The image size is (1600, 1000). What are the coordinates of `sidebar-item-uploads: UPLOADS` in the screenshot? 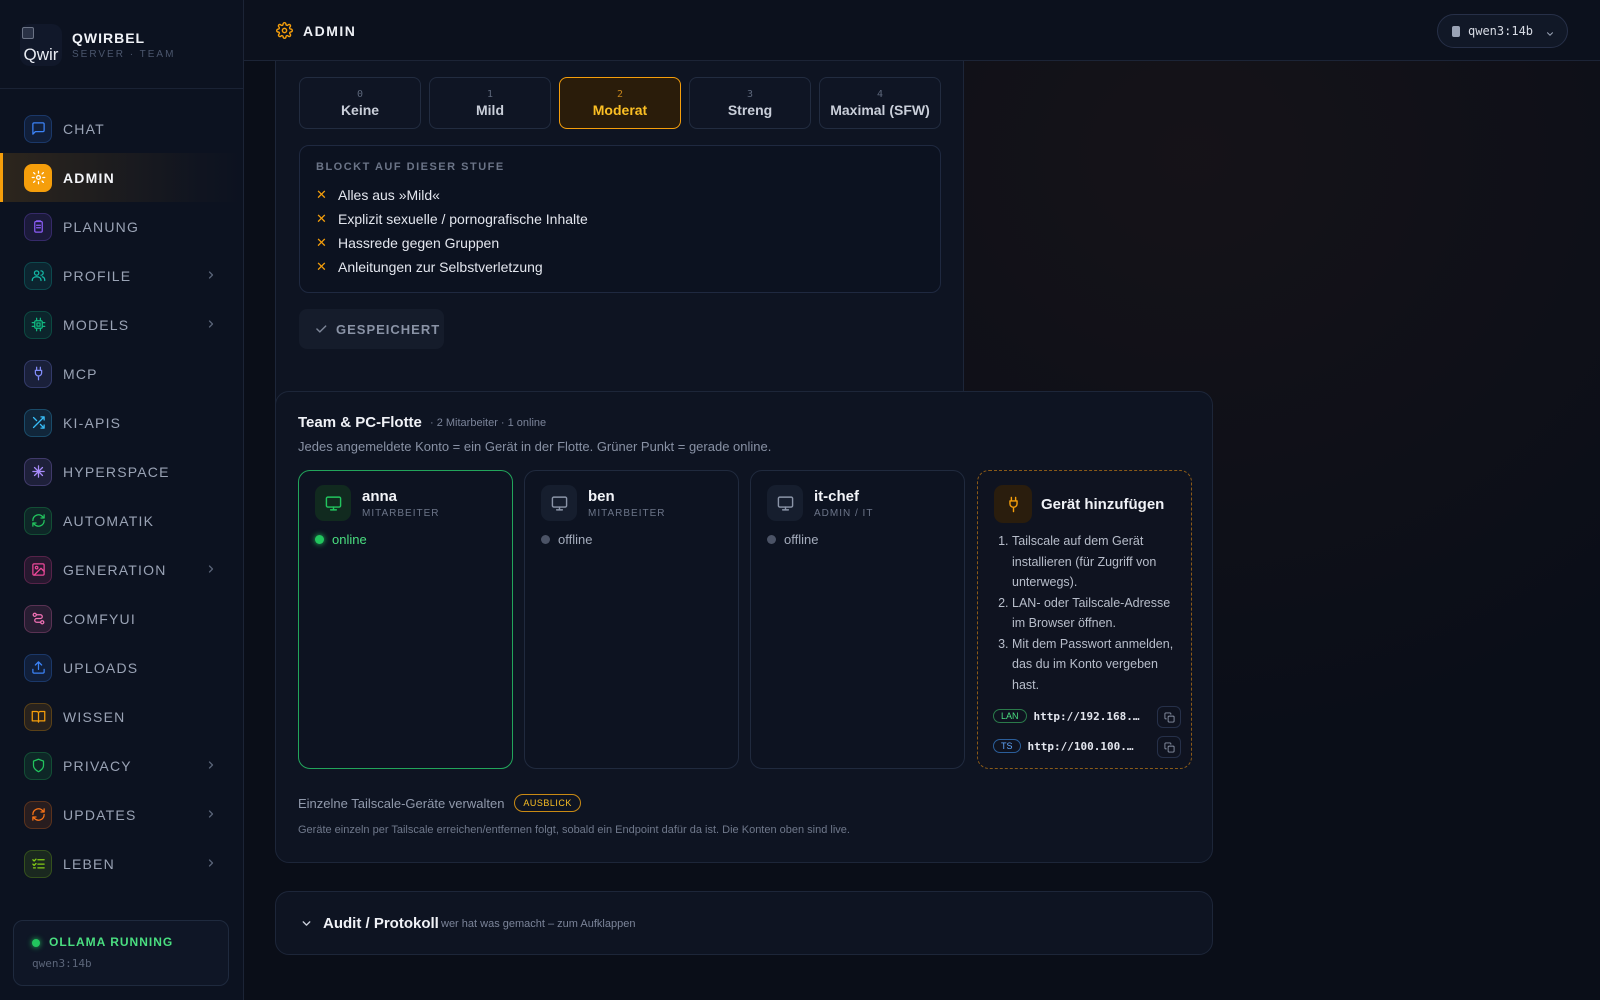 It's located at (121, 667).